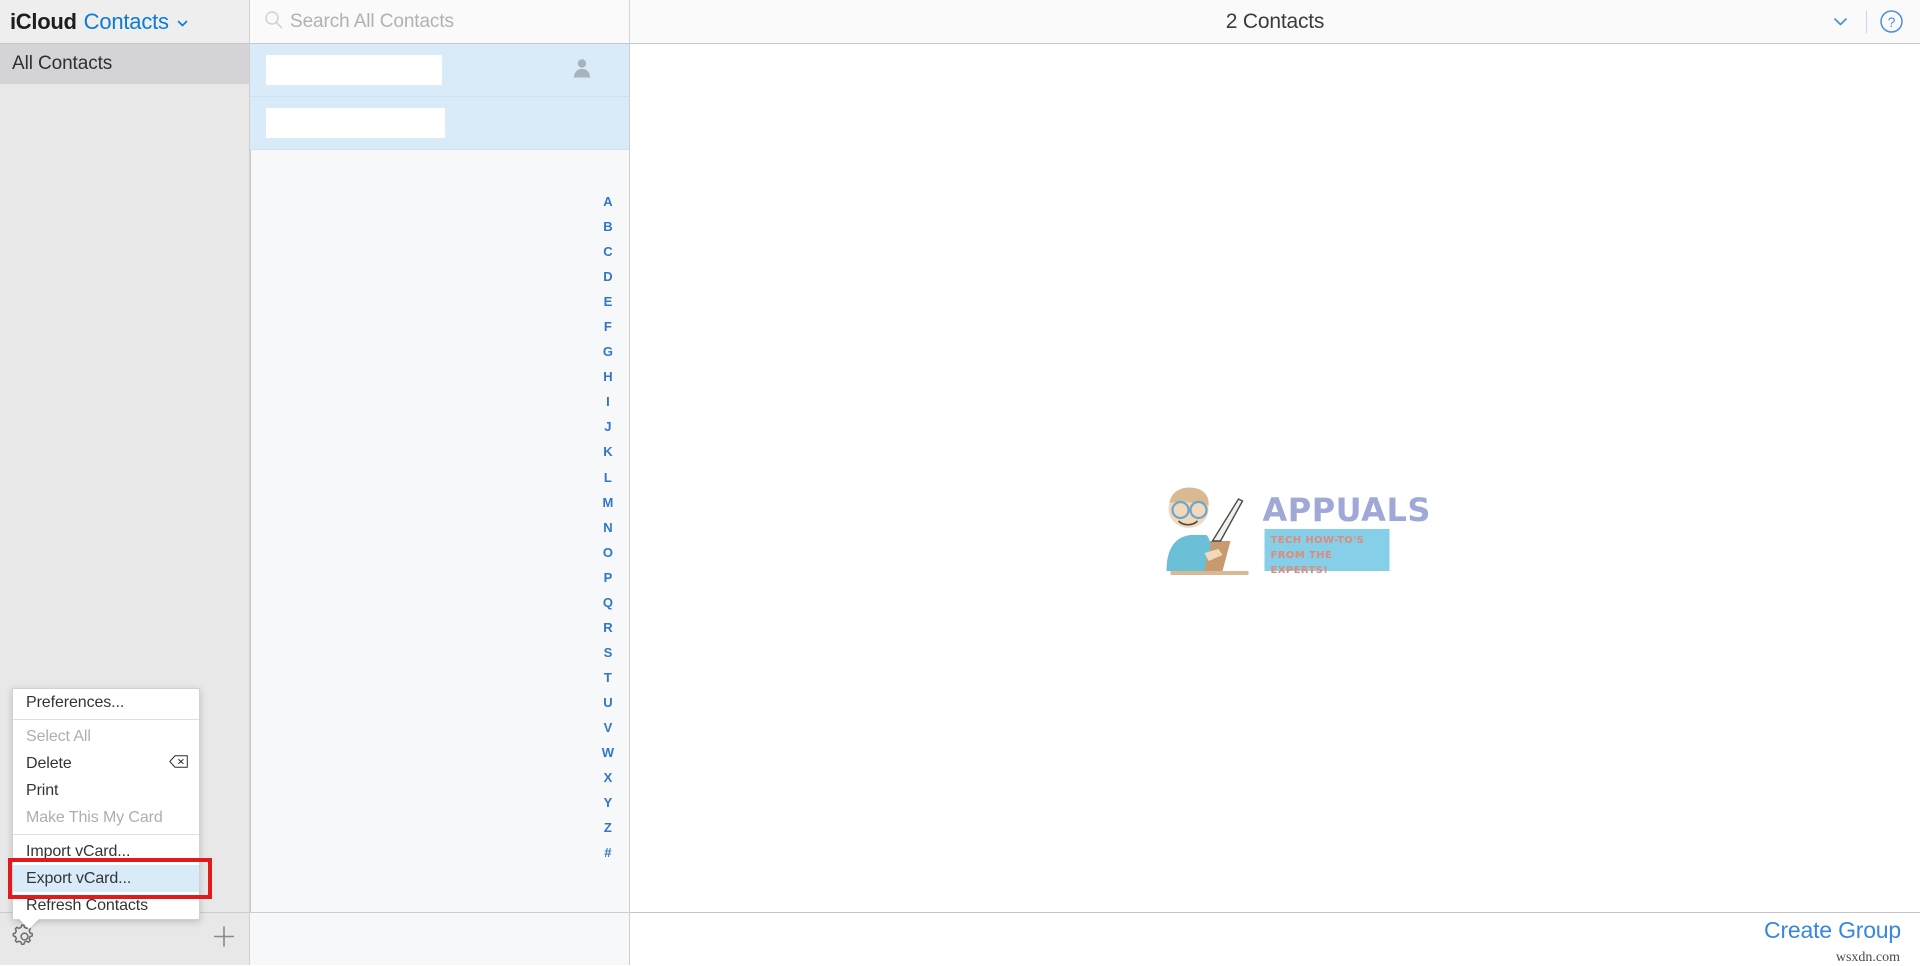 The image size is (1920, 966). Describe the element at coordinates (607, 502) in the screenshot. I see `alpha-index-letter: M` at that location.